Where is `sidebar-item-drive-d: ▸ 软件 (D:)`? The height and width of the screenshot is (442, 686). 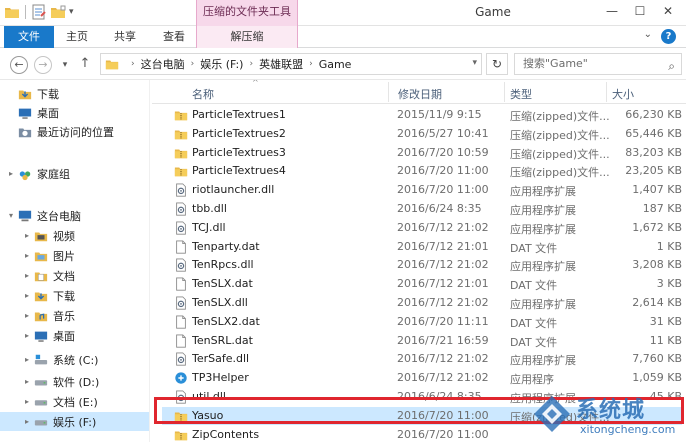 sidebar-item-drive-d: ▸ 软件 (D:) is located at coordinates (74, 381).